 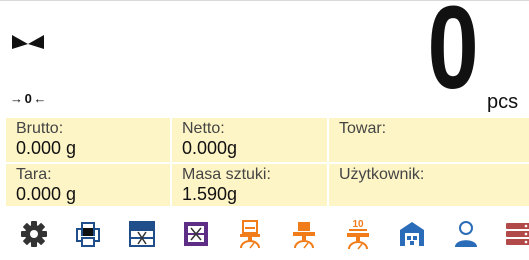 I want to click on settings-button, so click(x=34, y=233).